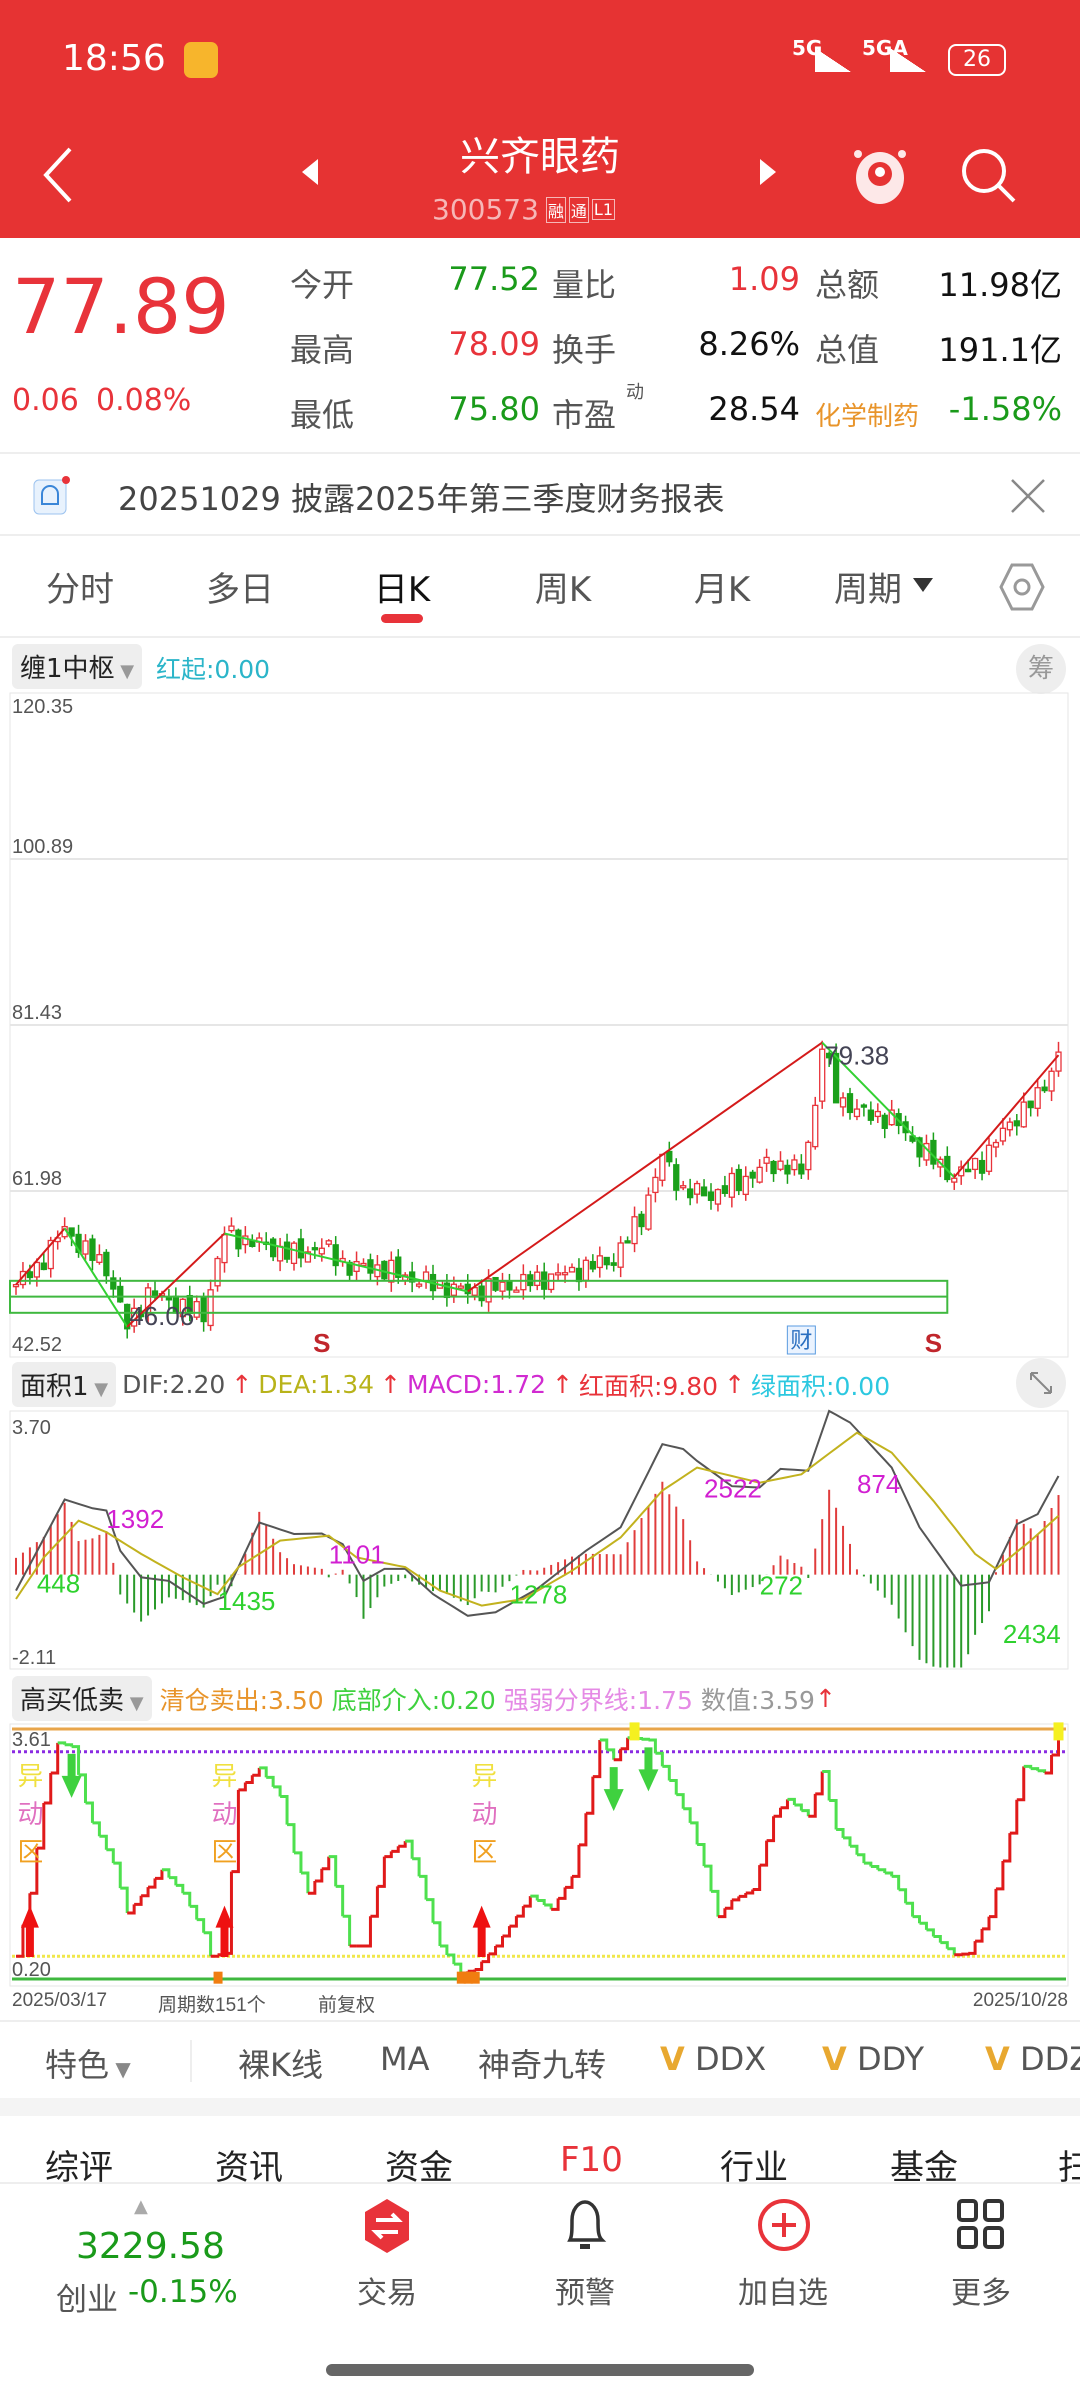  Describe the element at coordinates (754, 2161) in the screenshot. I see `tab-industry: 行业` at that location.